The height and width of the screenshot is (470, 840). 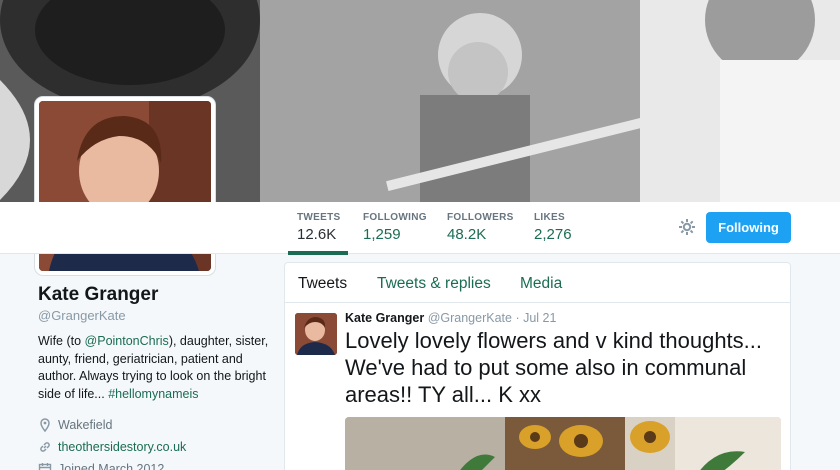 I want to click on active-stat-underline, so click(x=318, y=253).